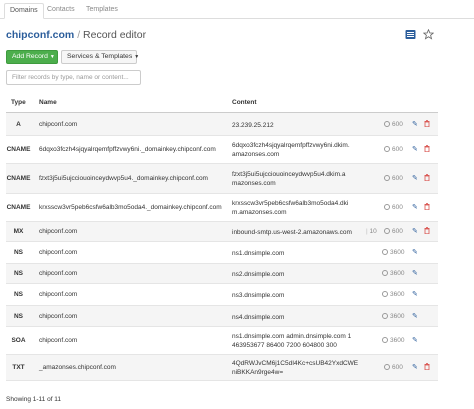 Image resolution: width=474 pixels, height=409 pixels. I want to click on column-name: Name, so click(48, 102).